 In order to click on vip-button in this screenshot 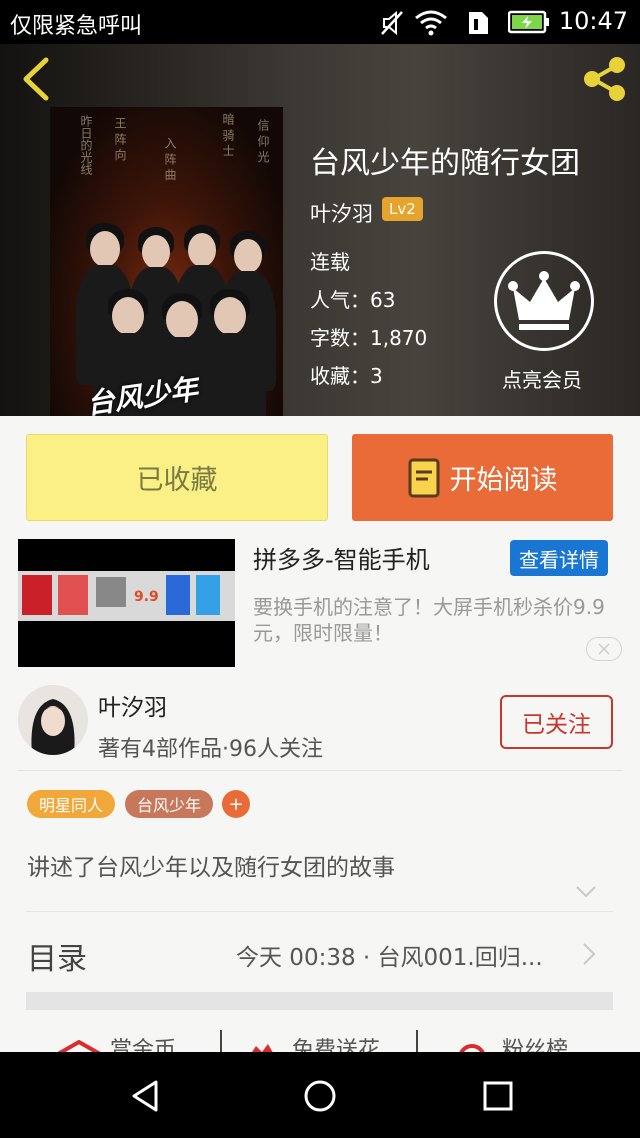, I will do `click(544, 301)`.